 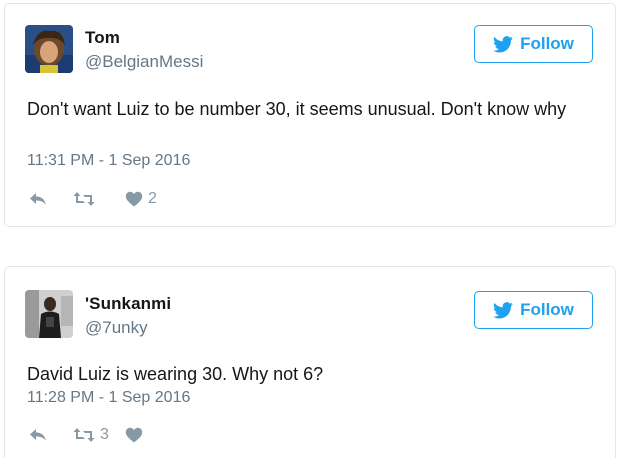 What do you see at coordinates (102, 38) in the screenshot?
I see `user-name: Tom` at bounding box center [102, 38].